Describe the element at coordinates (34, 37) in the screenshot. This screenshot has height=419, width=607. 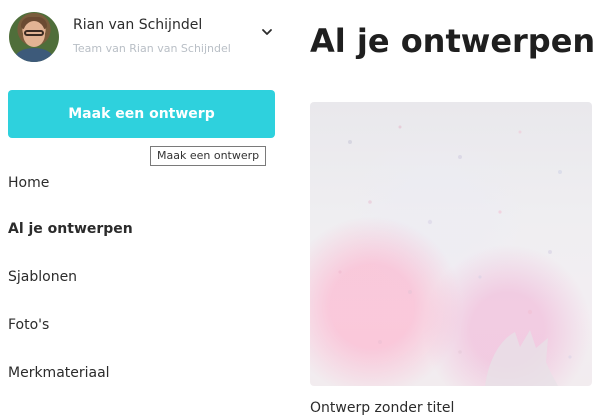
I see `avatar` at that location.